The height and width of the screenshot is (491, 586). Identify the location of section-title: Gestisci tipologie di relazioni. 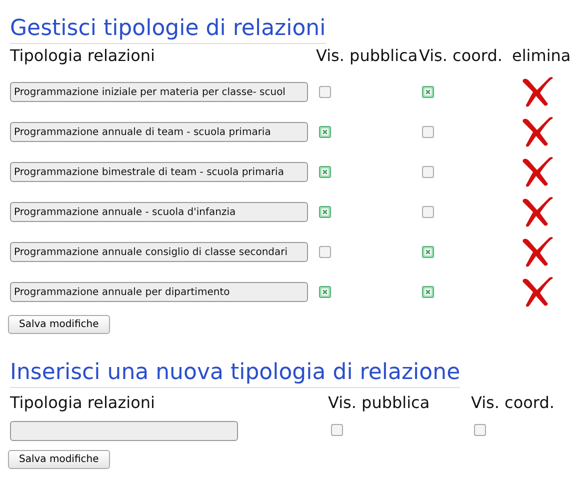
(168, 30).